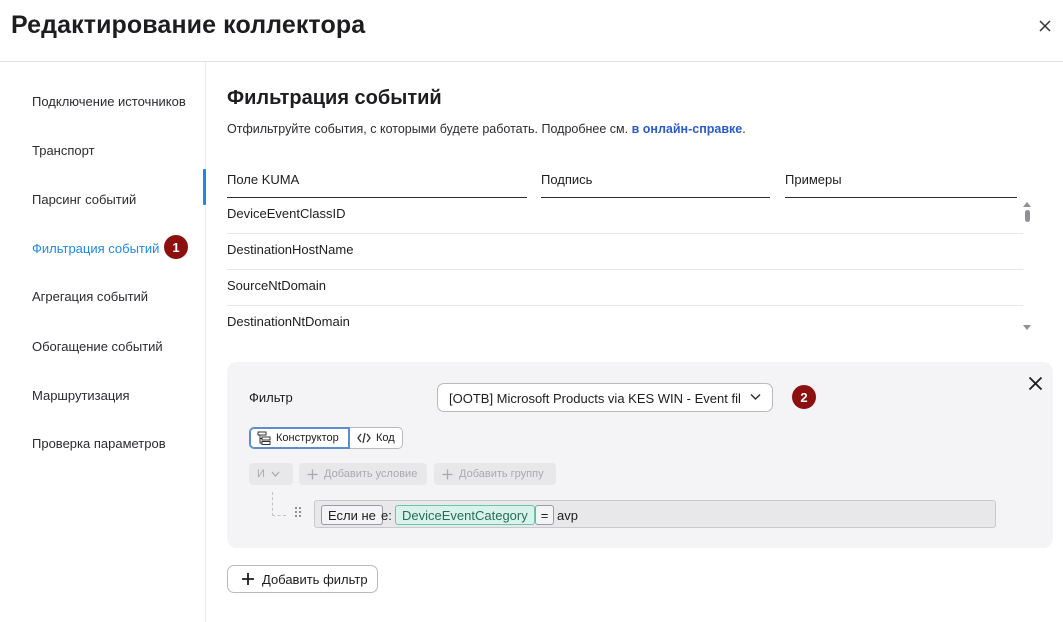 This screenshot has width=1063, height=622. Describe the element at coordinates (99, 443) in the screenshot. I see `sidebar-item-validation: Проверка параметров` at that location.